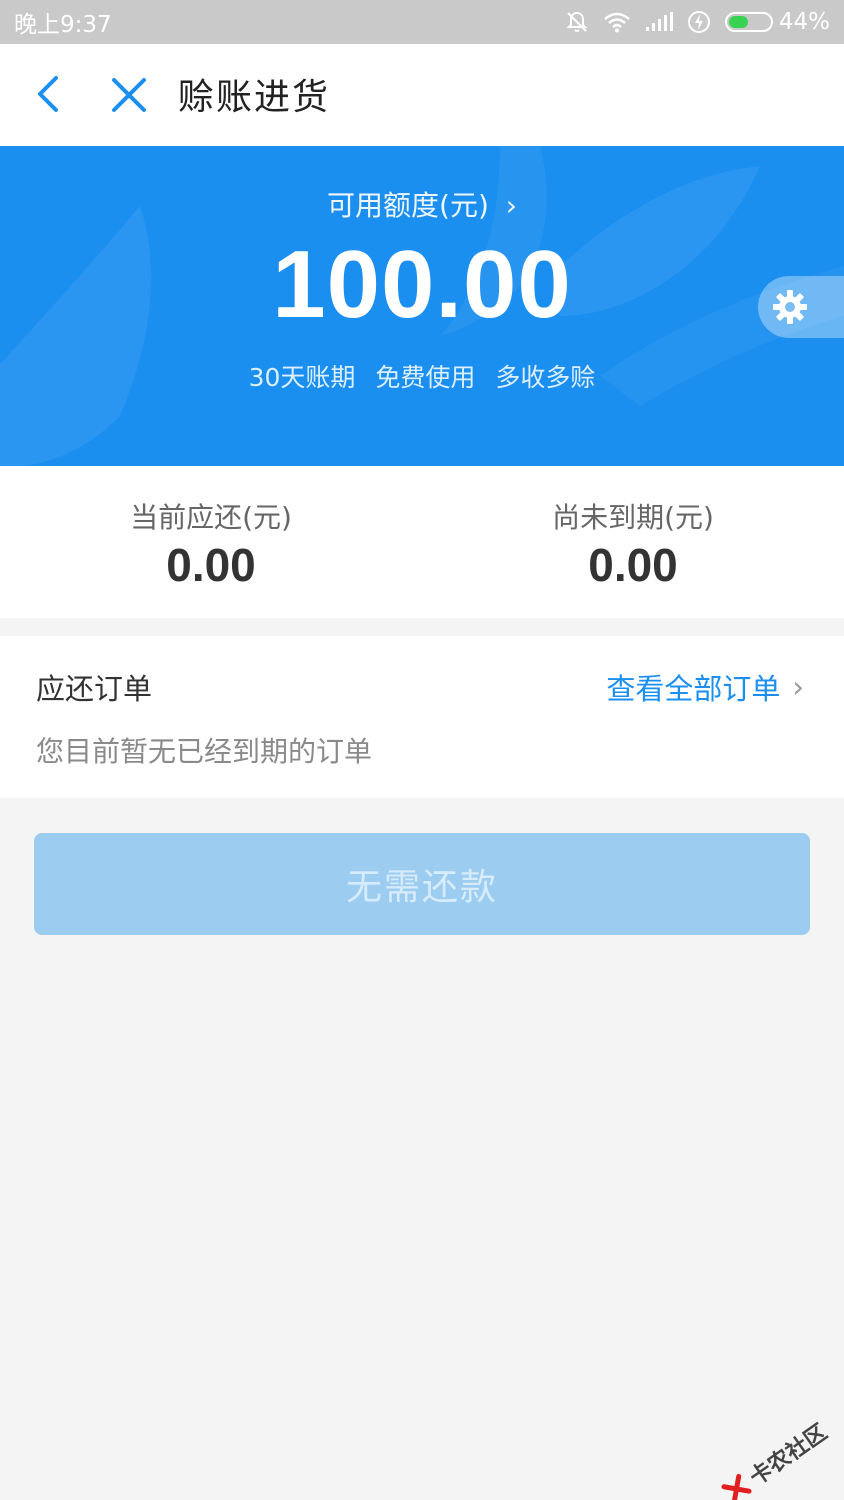 The height and width of the screenshot is (1500, 844). I want to click on current-due-label: 当前应还(元), so click(211, 517).